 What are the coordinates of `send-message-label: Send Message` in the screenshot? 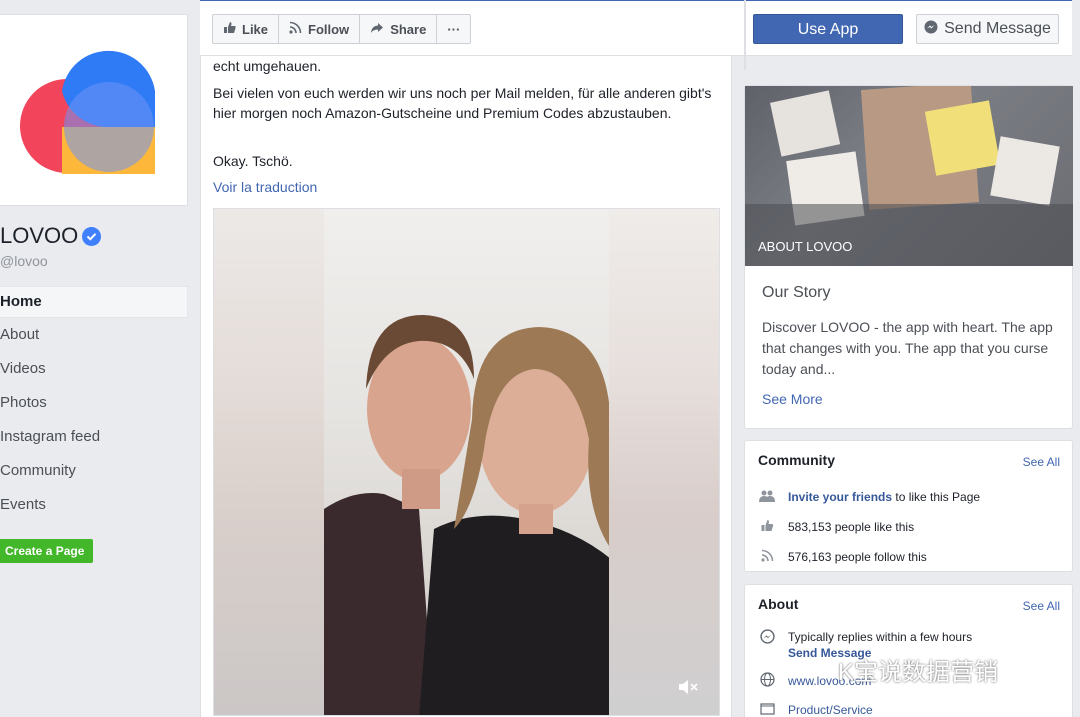 It's located at (997, 28).